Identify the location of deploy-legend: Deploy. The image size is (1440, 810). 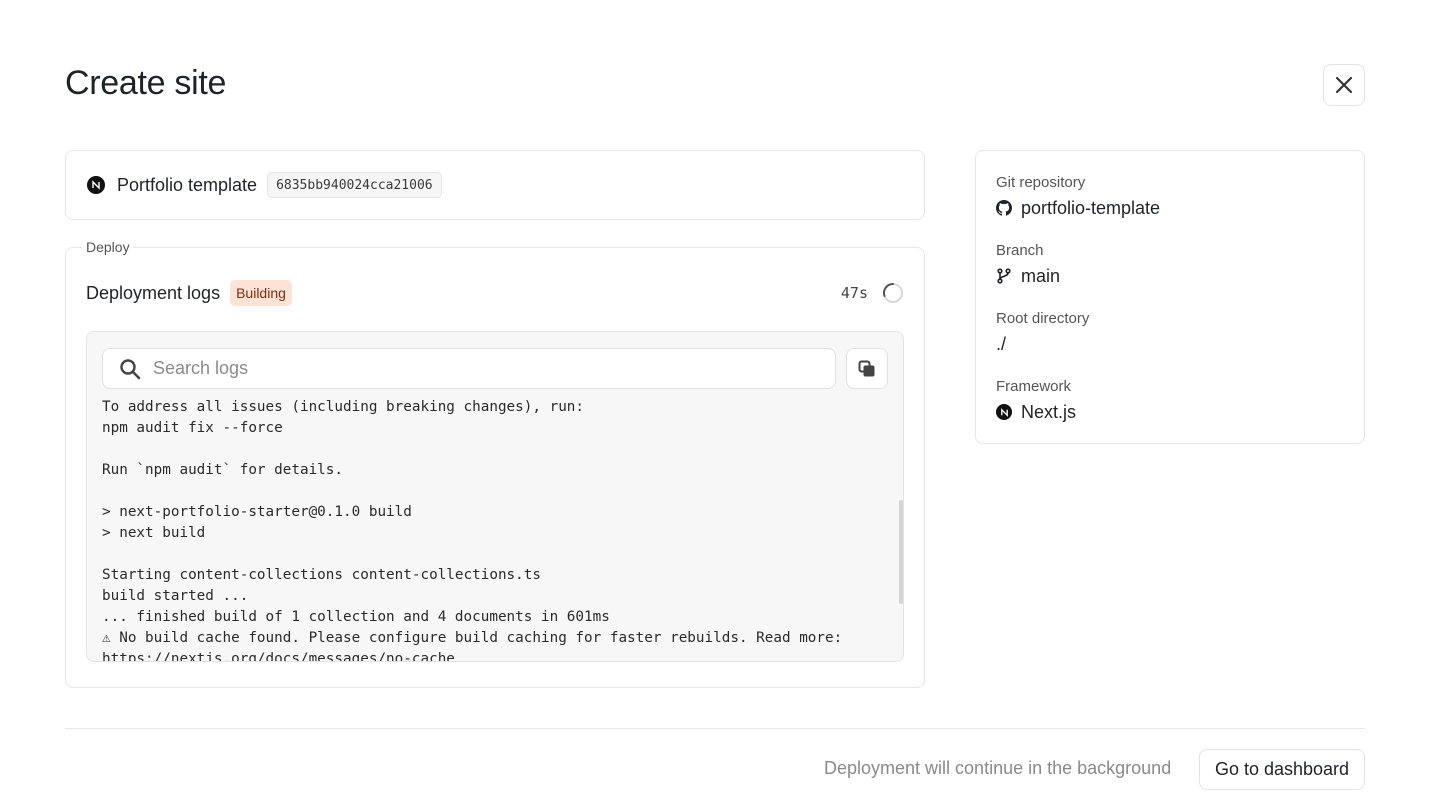
(108, 247).